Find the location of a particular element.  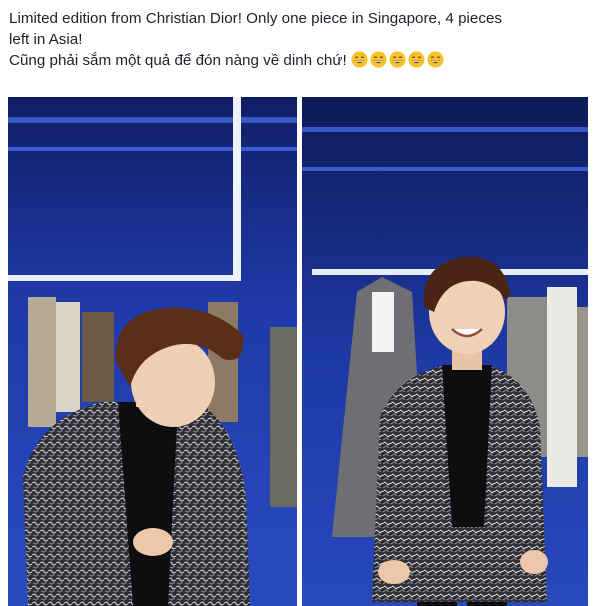

post-line-2: left in Asia! is located at coordinates (46, 39).